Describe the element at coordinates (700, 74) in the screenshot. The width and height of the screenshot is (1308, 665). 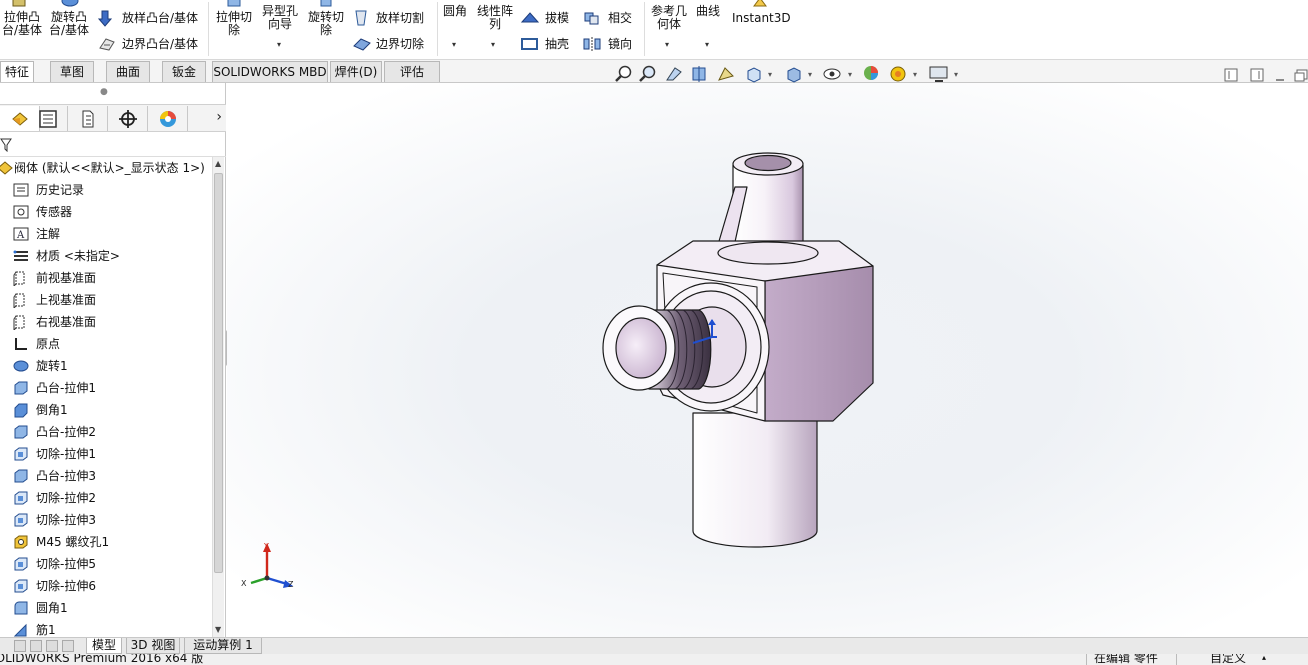
I see `section-view-icon` at that location.